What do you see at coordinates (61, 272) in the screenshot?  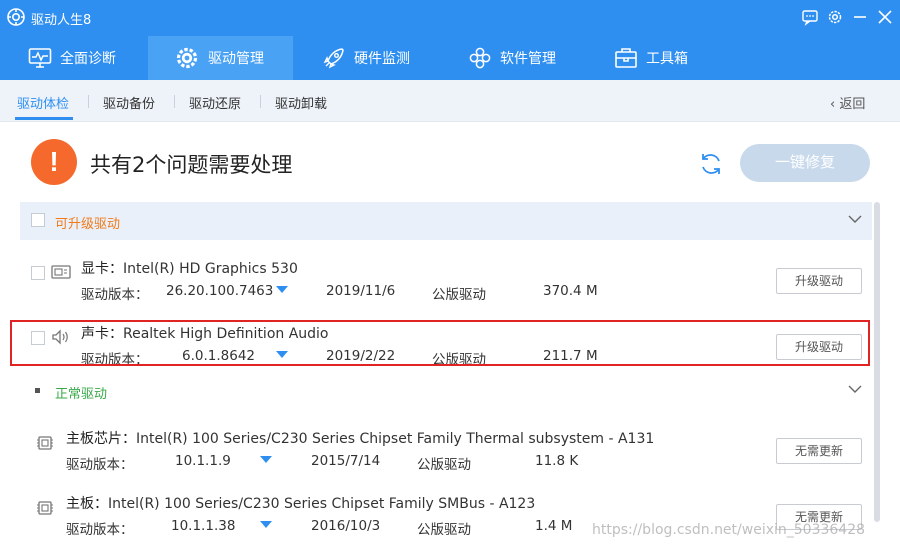 I see `graphics-card-icon` at bounding box center [61, 272].